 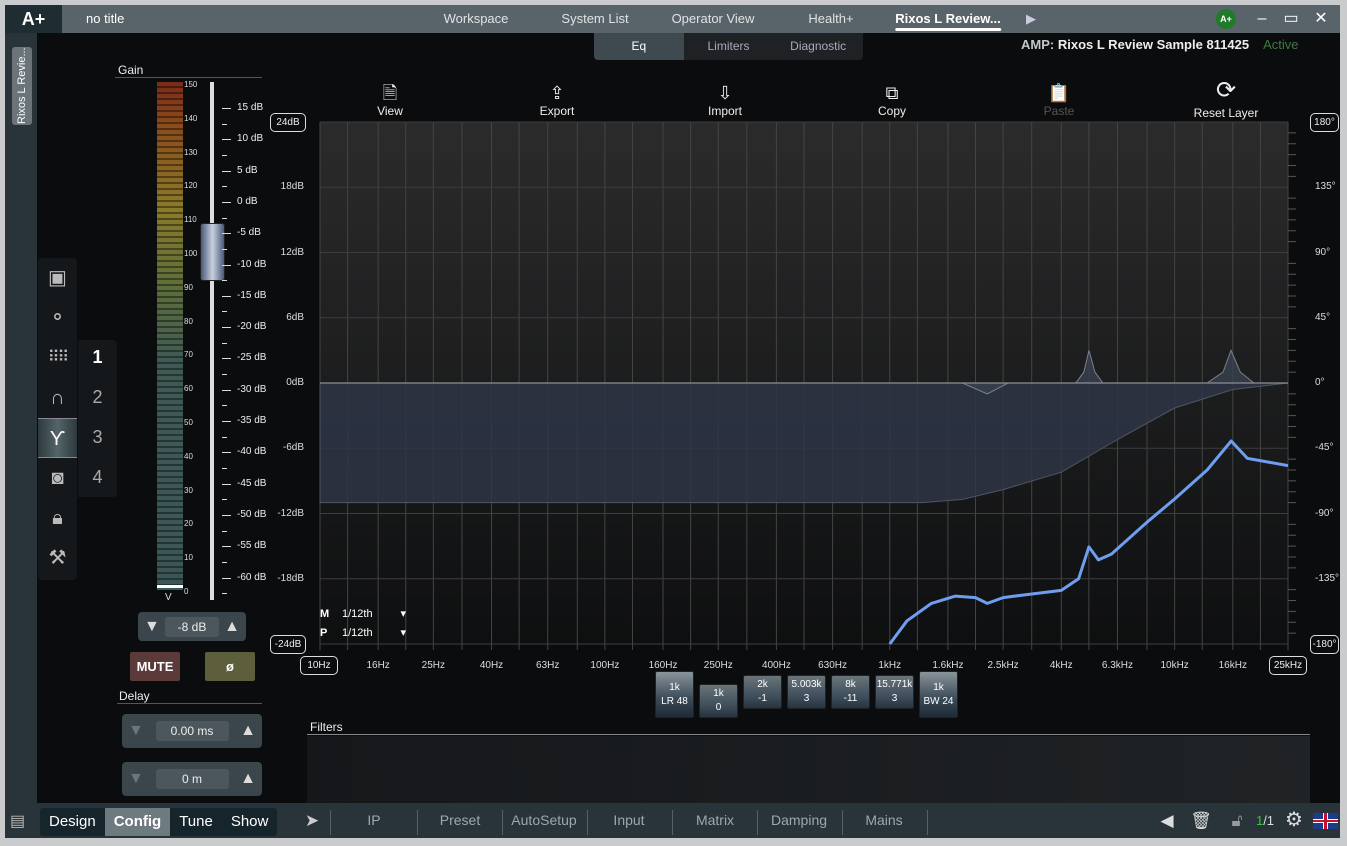 What do you see at coordinates (1166, 820) in the screenshot?
I see `speaker-icon: ◀` at bounding box center [1166, 820].